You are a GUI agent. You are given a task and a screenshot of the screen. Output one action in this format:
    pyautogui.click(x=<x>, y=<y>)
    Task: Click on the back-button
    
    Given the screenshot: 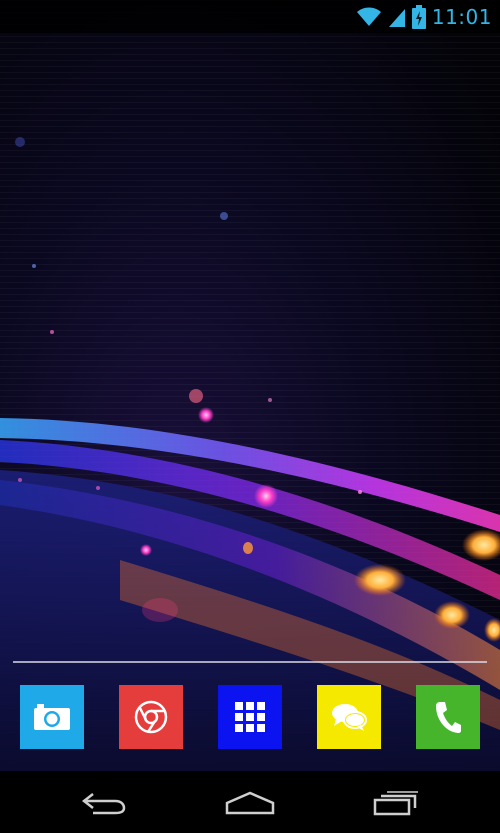 What is the action you would take?
    pyautogui.click(x=104, y=803)
    